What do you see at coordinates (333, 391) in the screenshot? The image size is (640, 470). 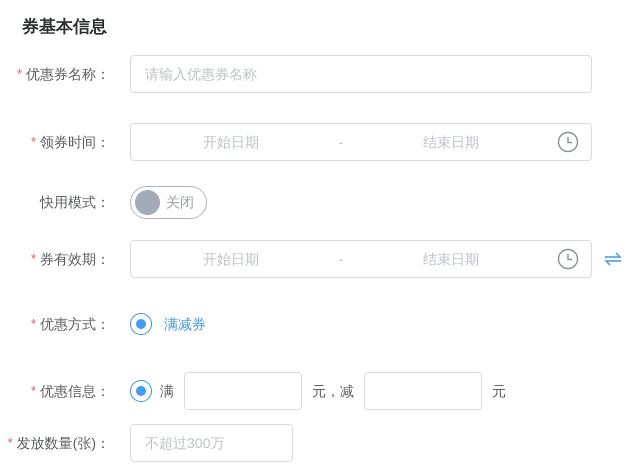 I see `unit-text: 元，减` at bounding box center [333, 391].